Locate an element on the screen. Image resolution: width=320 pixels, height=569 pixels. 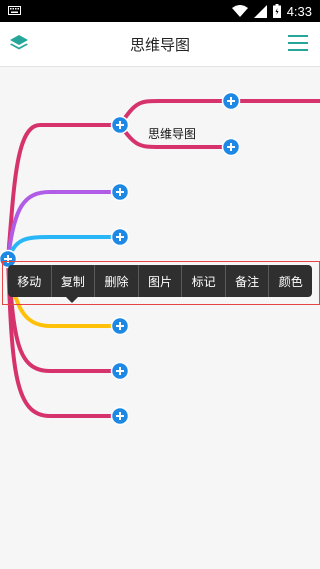
keyboard-icon is located at coordinates (14, 10).